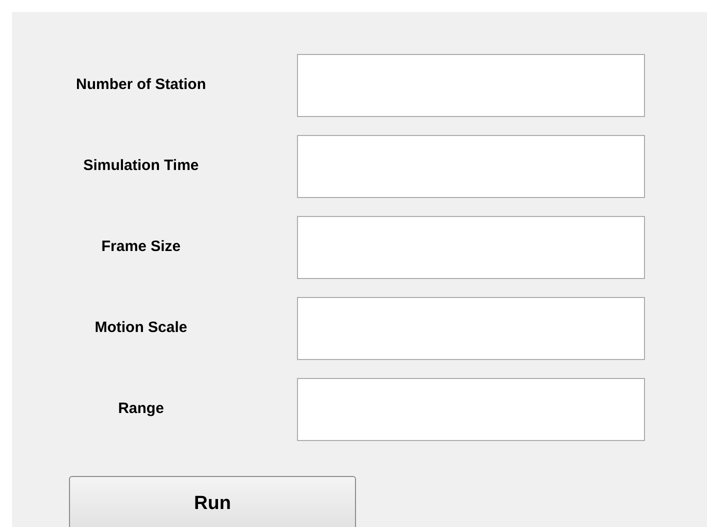 The height and width of the screenshot is (527, 707). What do you see at coordinates (141, 246) in the screenshot?
I see `field-label: Frame Size` at bounding box center [141, 246].